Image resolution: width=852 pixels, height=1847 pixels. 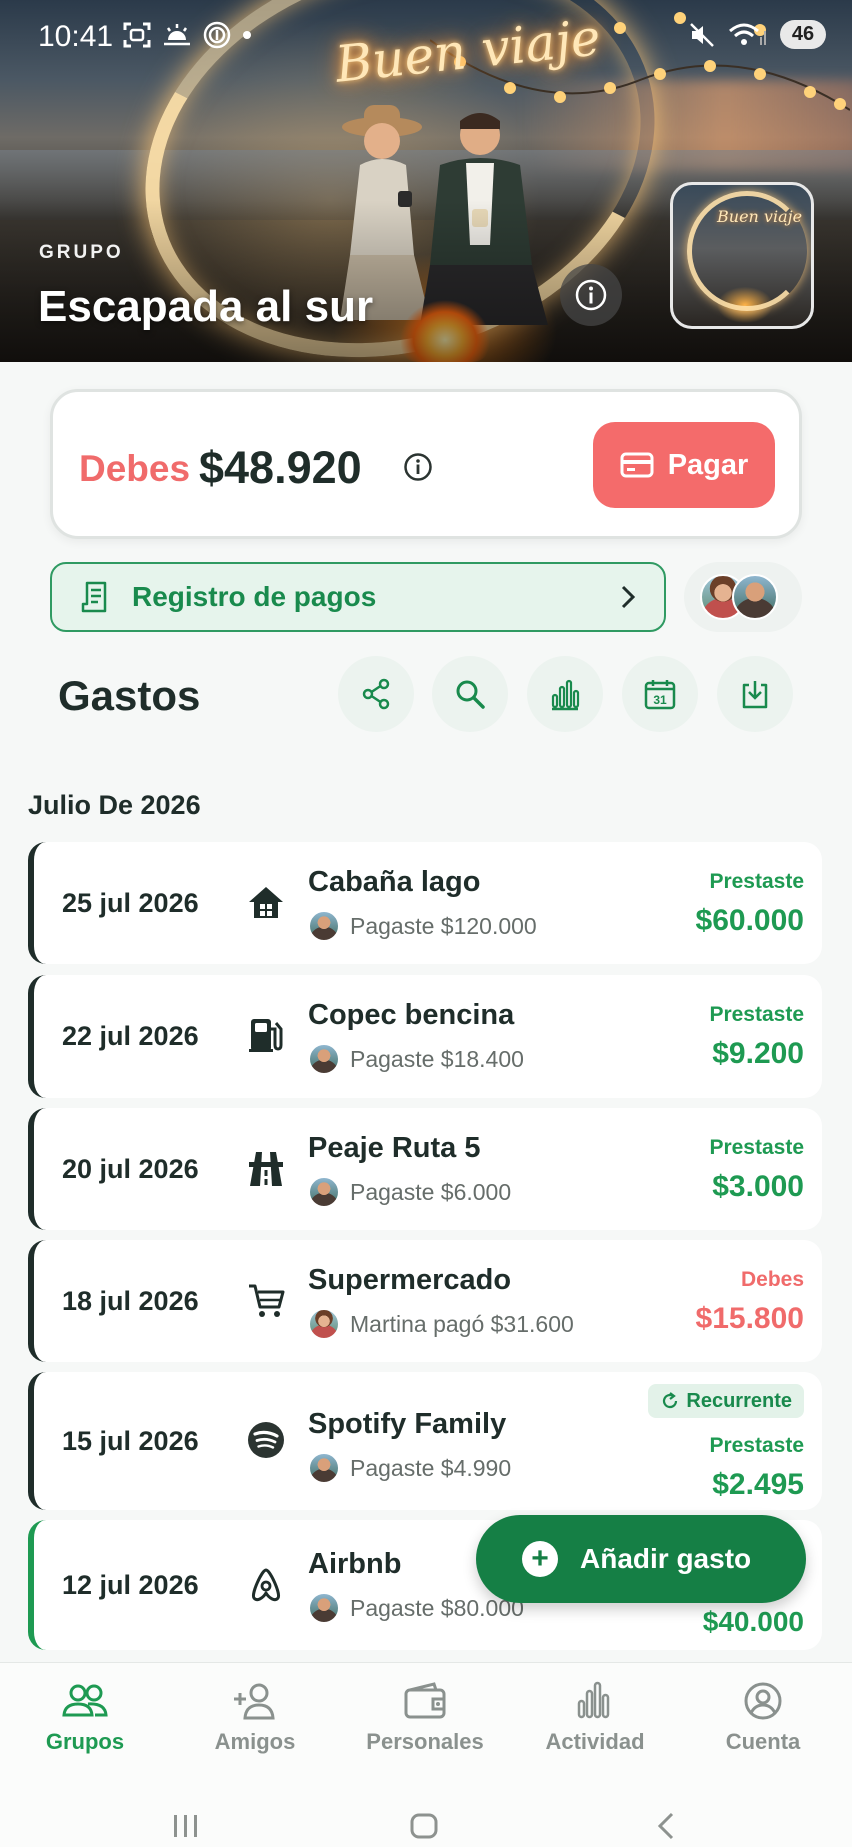 What do you see at coordinates (660, 700) in the screenshot?
I see `calendar-day: 31` at bounding box center [660, 700].